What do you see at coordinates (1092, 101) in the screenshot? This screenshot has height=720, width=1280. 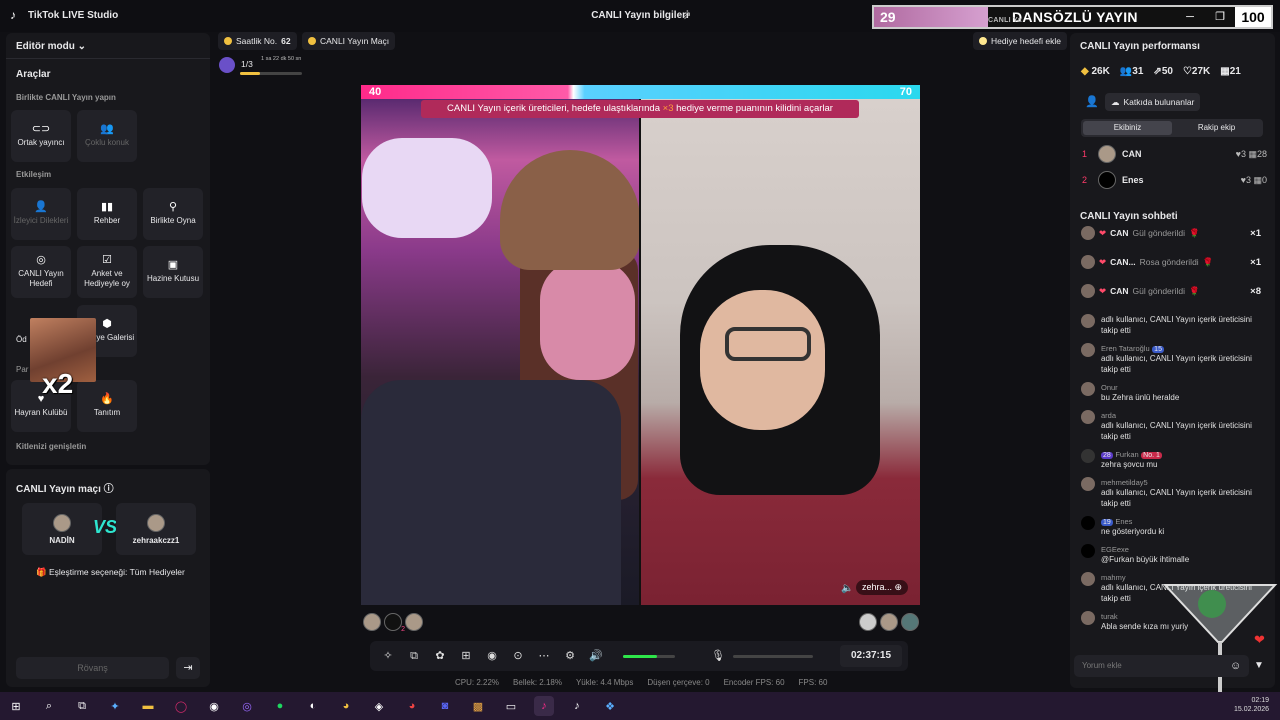 I see `add-user-icon: 👤` at bounding box center [1092, 101].